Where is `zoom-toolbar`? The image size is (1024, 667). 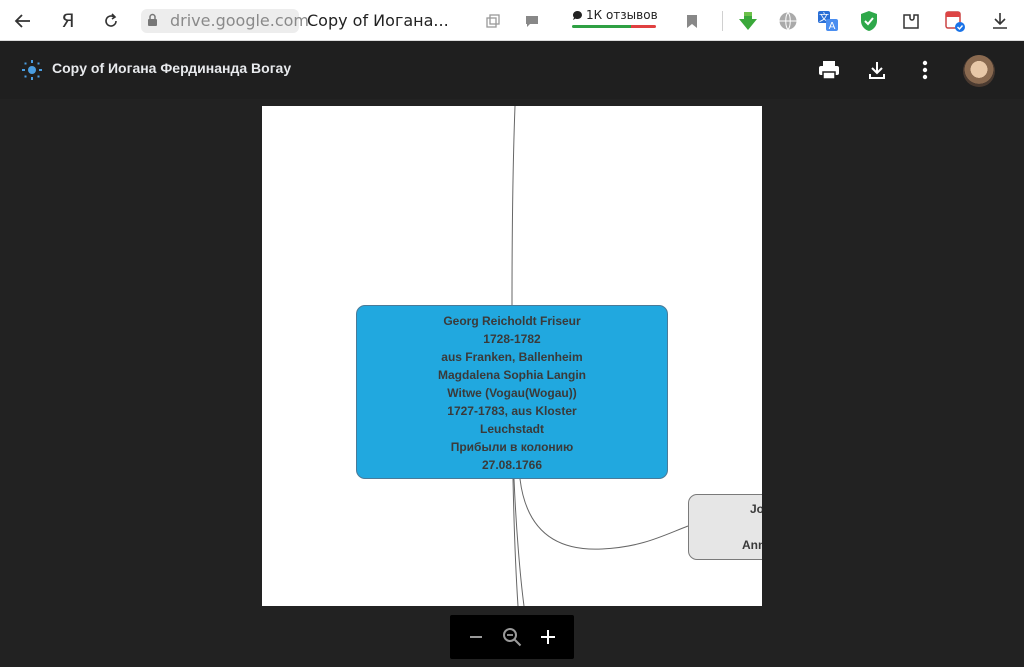 zoom-toolbar is located at coordinates (512, 637).